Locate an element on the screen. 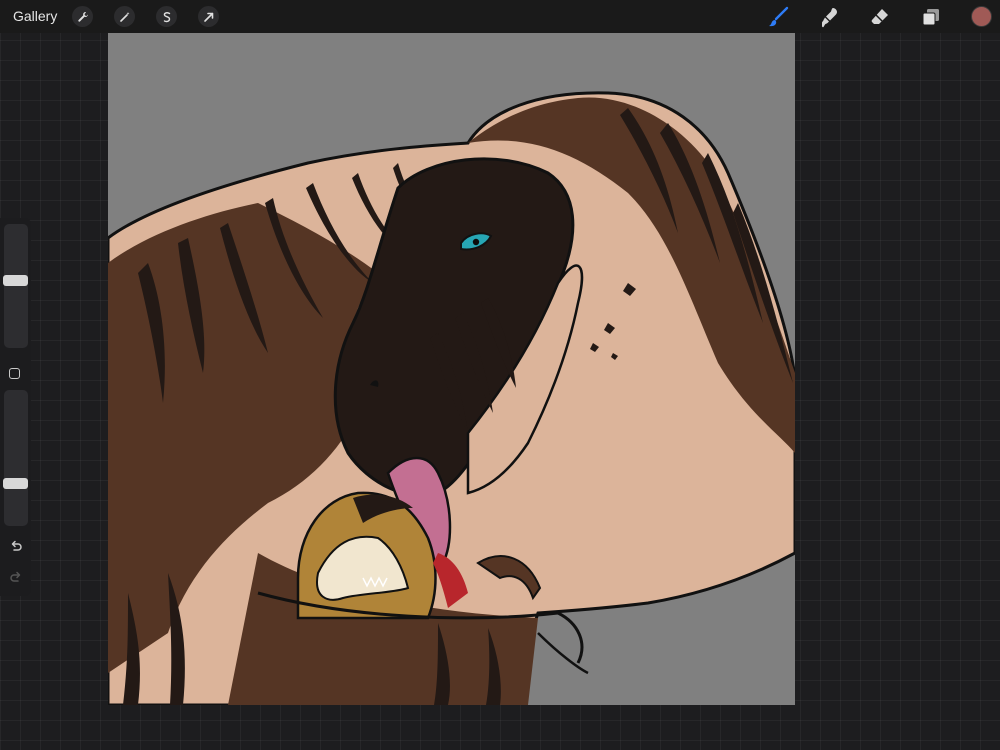 The height and width of the screenshot is (750, 1000). eraser-tool-button is located at coordinates (880, 17).